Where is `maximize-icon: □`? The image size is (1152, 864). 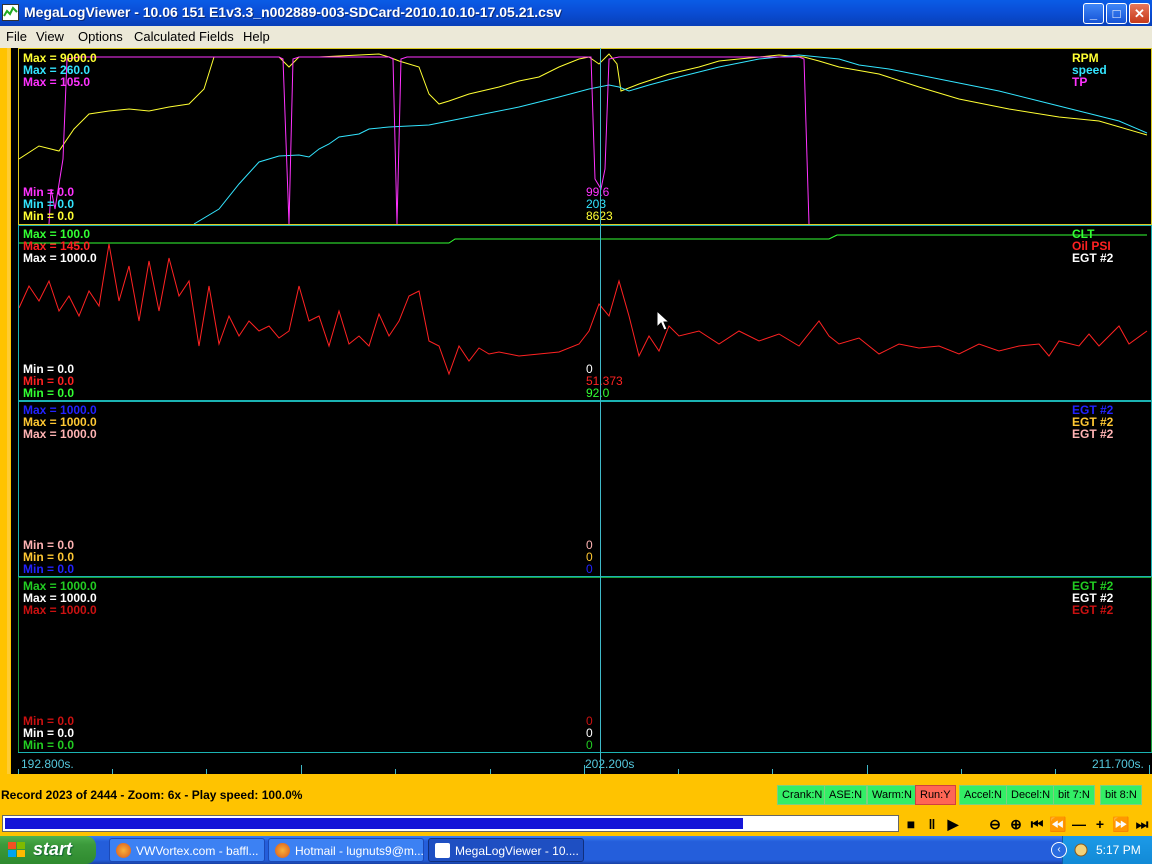 maximize-icon: □ is located at coordinates (1116, 13).